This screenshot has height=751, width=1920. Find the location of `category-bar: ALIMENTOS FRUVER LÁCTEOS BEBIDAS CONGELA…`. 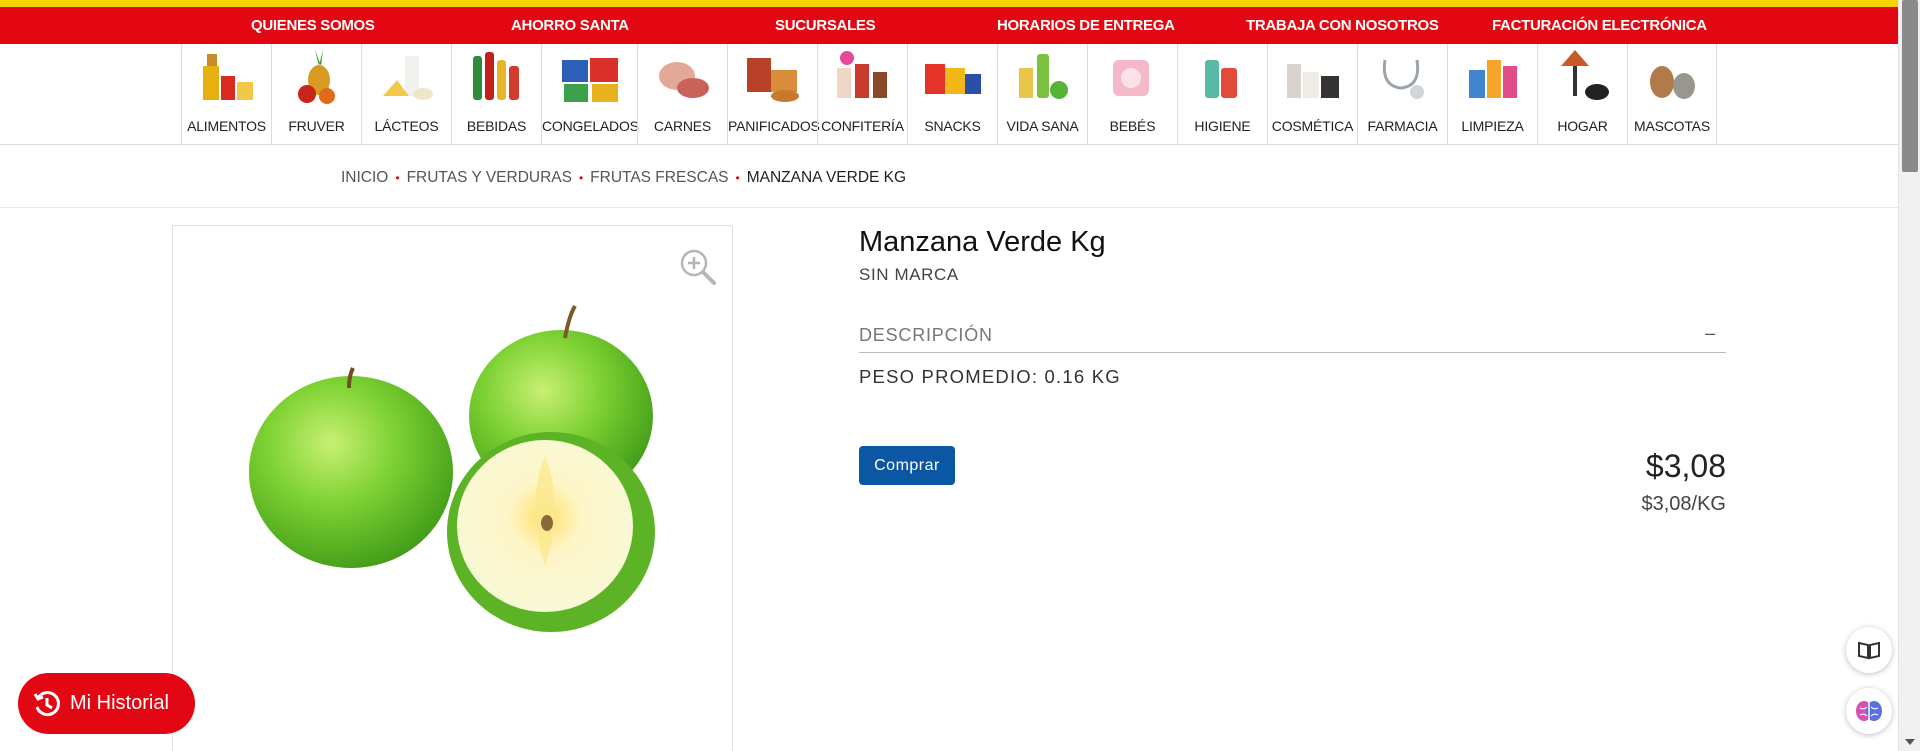

category-bar: ALIMENTOS FRUVER LÁCTEOS BEBIDAS CONGELA… is located at coordinates (949, 94).